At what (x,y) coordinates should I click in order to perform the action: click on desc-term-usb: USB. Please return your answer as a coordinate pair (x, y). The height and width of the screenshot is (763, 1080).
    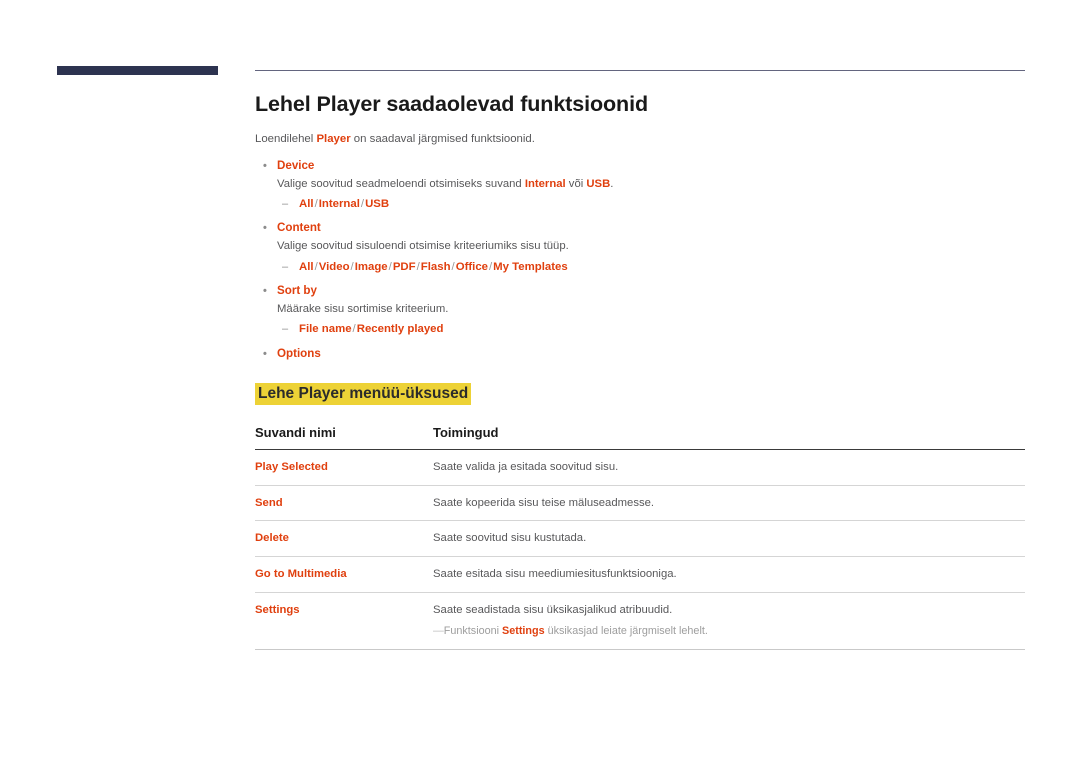
    Looking at the image, I should click on (598, 183).